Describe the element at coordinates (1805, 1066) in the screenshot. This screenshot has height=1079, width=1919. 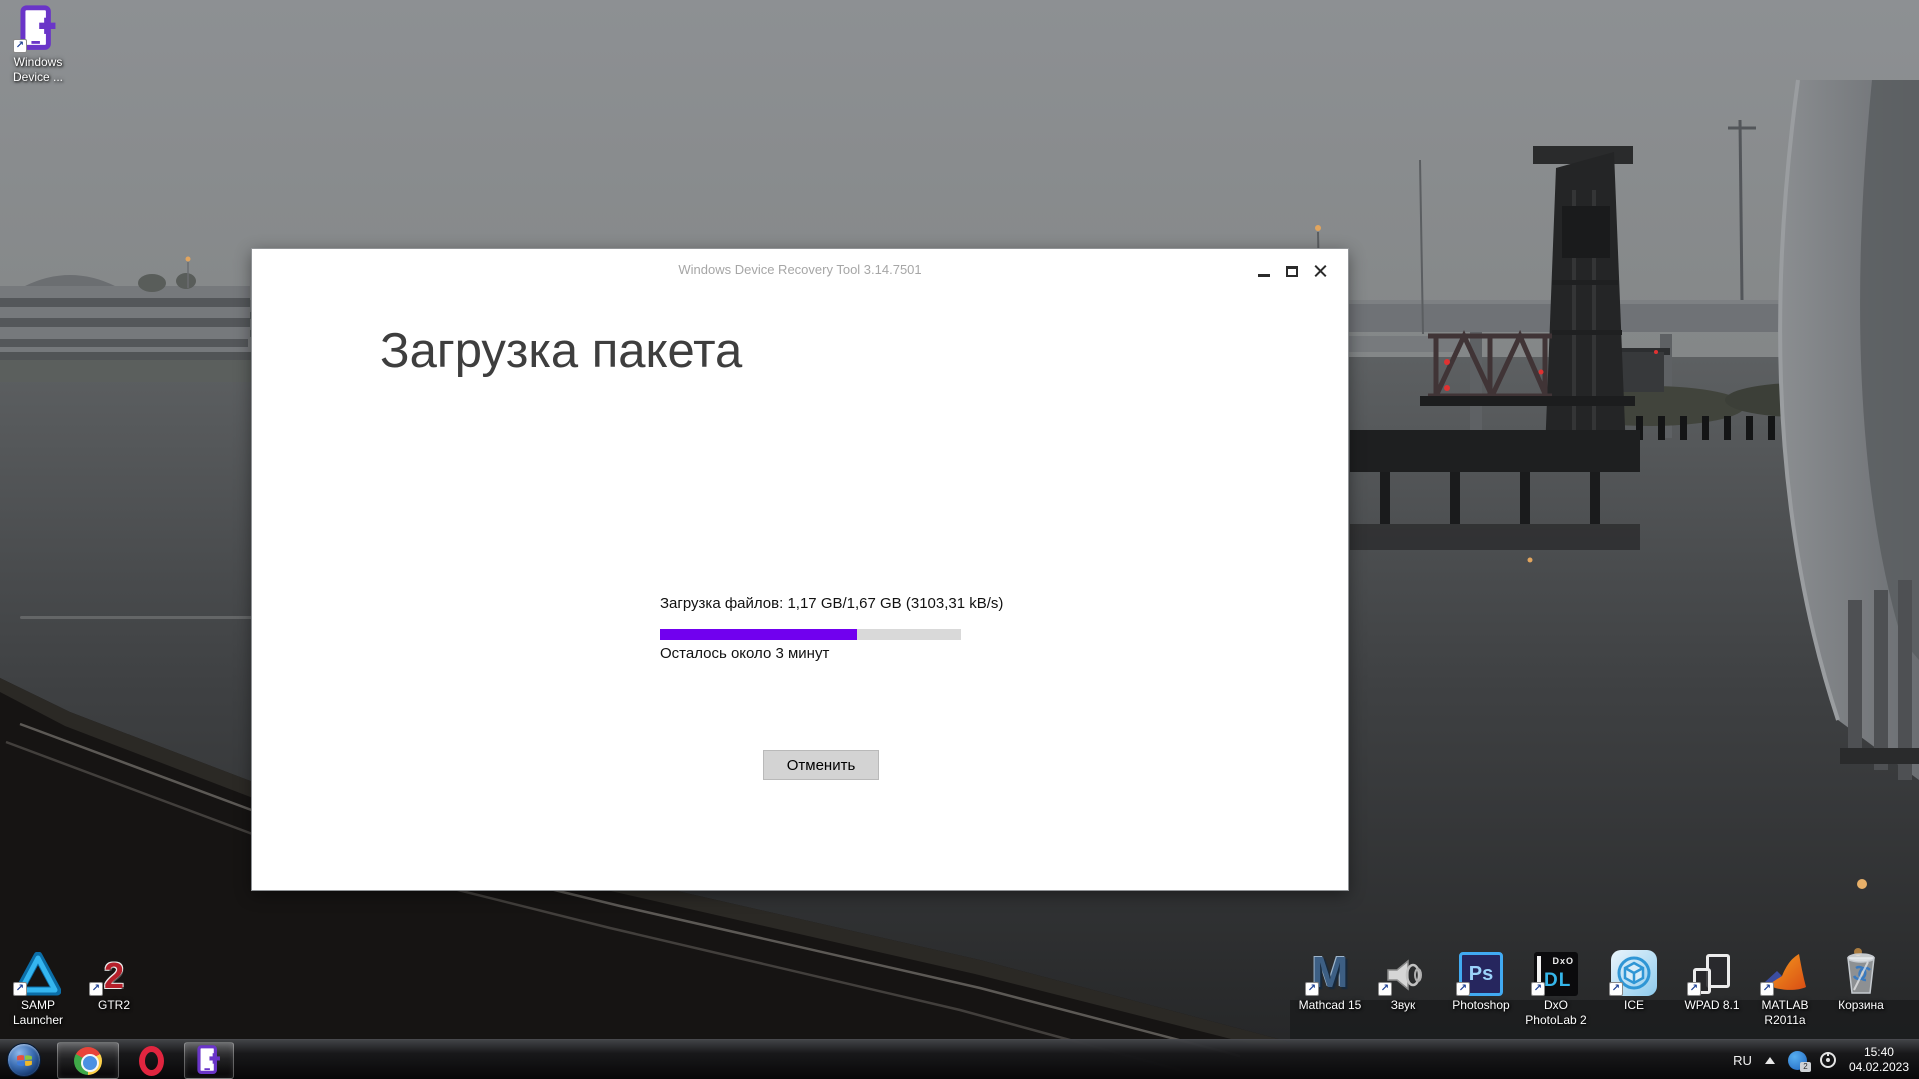
I see `tray-badge: 2` at that location.